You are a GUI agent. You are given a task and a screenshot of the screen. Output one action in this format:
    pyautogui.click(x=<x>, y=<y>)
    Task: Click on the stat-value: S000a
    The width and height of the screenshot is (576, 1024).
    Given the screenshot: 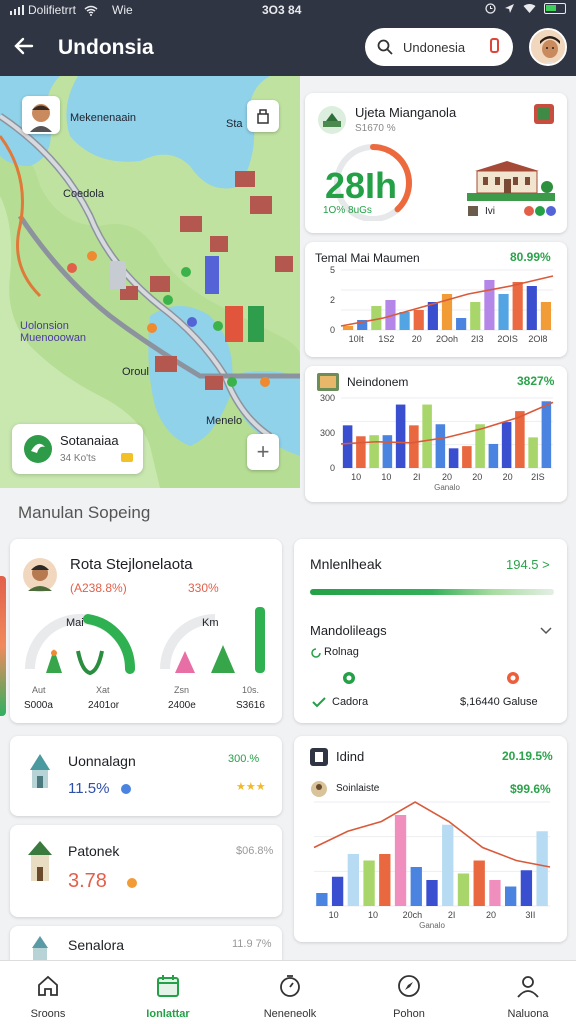 What is the action you would take?
    pyautogui.click(x=38, y=705)
    